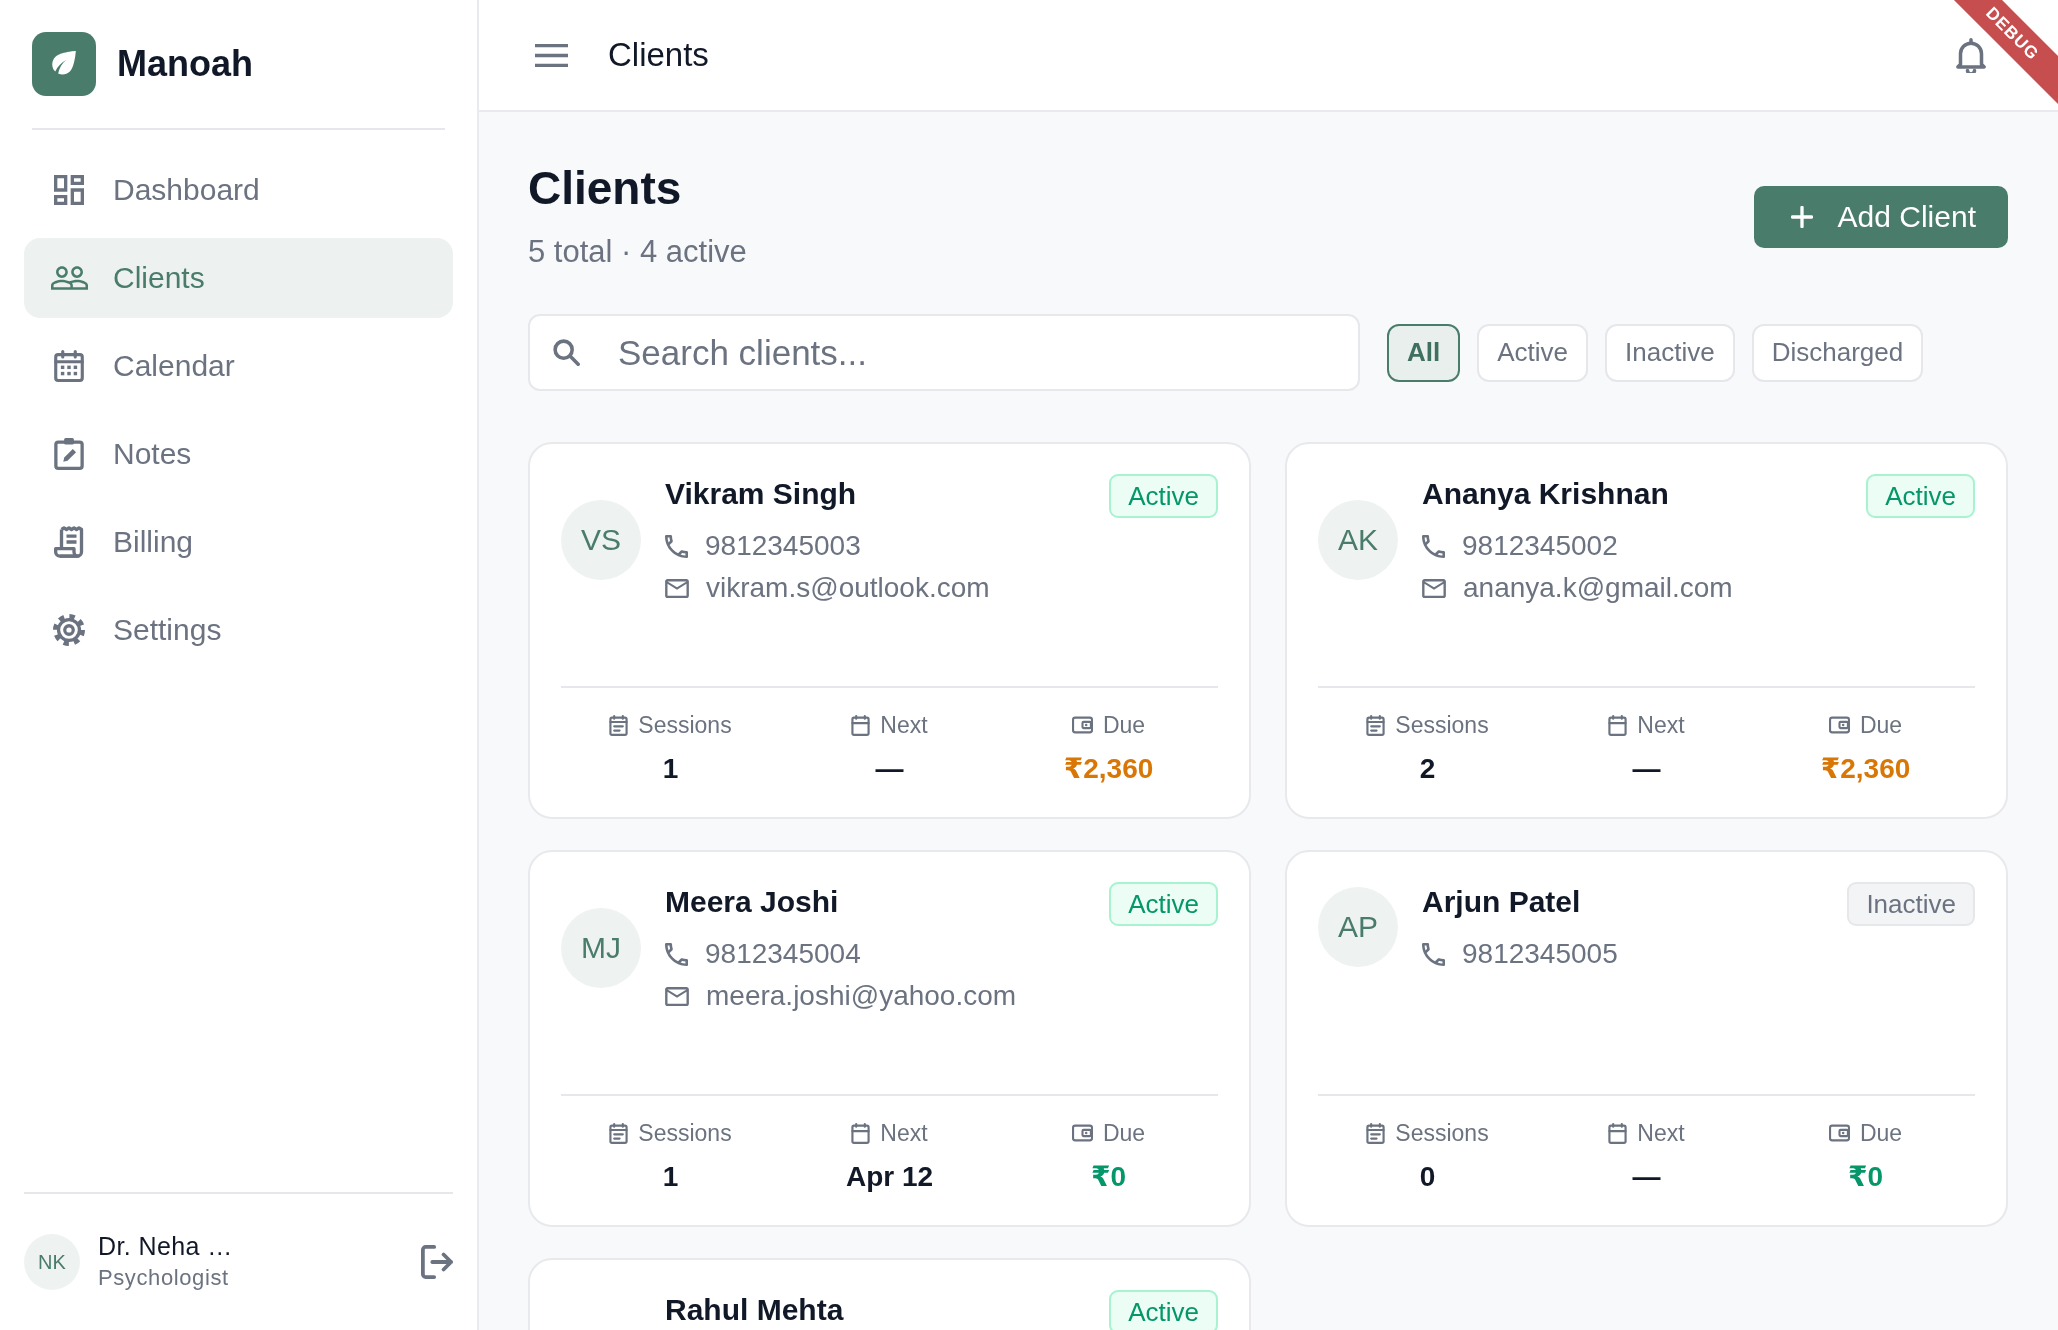 The width and height of the screenshot is (2058, 1330). What do you see at coordinates (1911, 904) in the screenshot?
I see `status-badge: Inactive` at bounding box center [1911, 904].